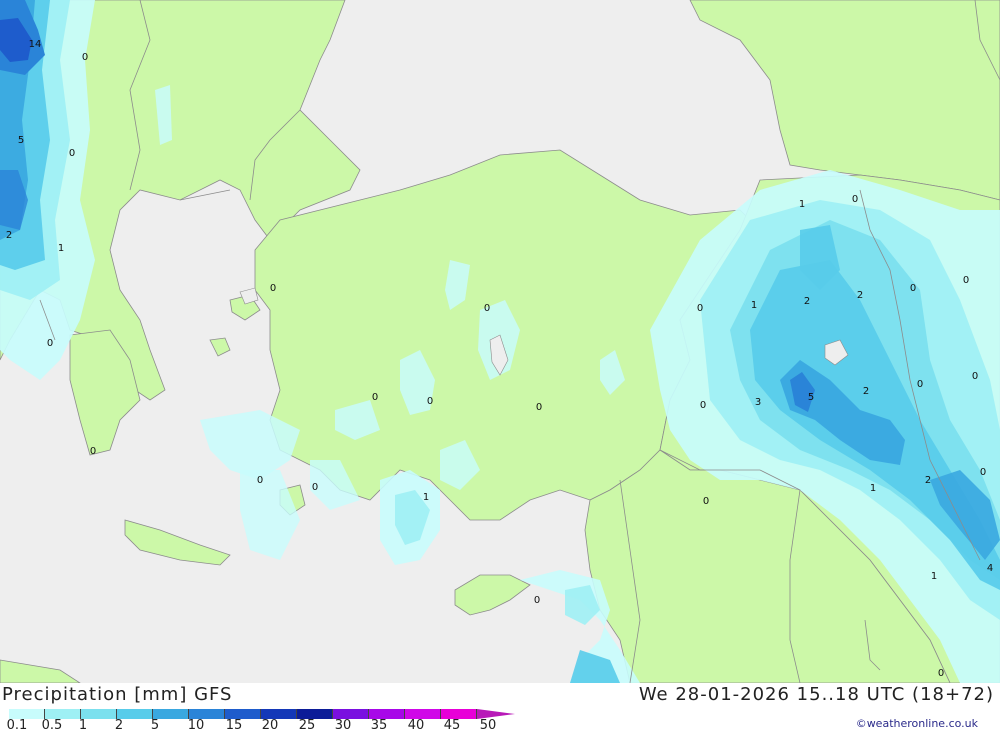 This screenshot has width=1000, height=733. What do you see at coordinates (307, 725) in the screenshot?
I see `legend-label: 25` at bounding box center [307, 725].